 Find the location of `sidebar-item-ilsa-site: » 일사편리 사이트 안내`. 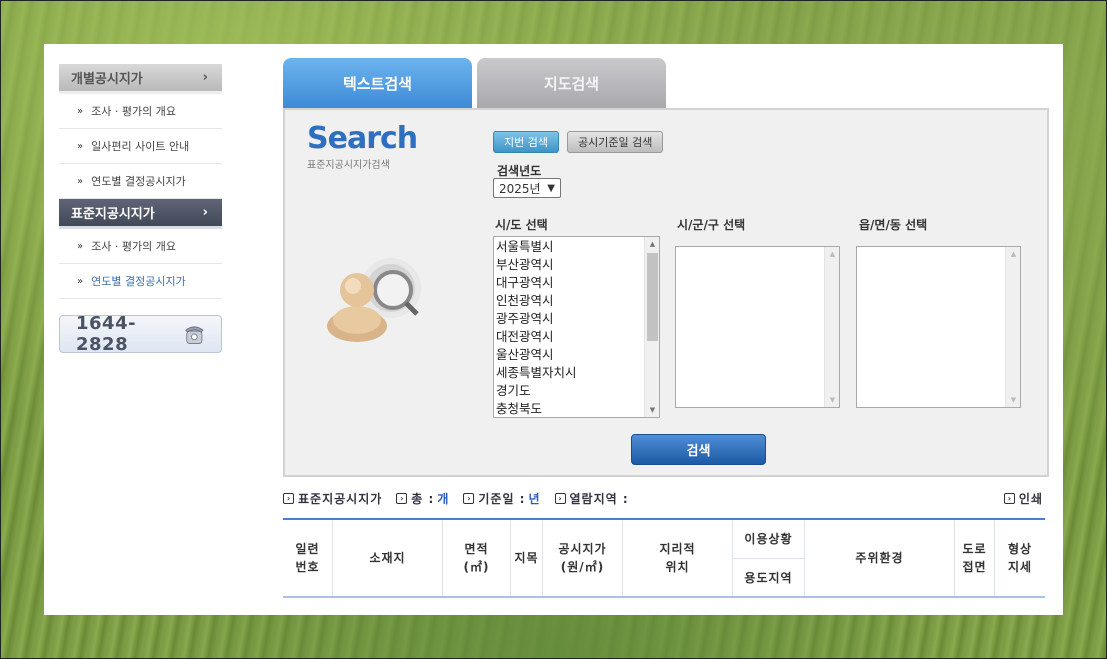

sidebar-item-ilsa-site: » 일사편리 사이트 안내 is located at coordinates (140, 146).